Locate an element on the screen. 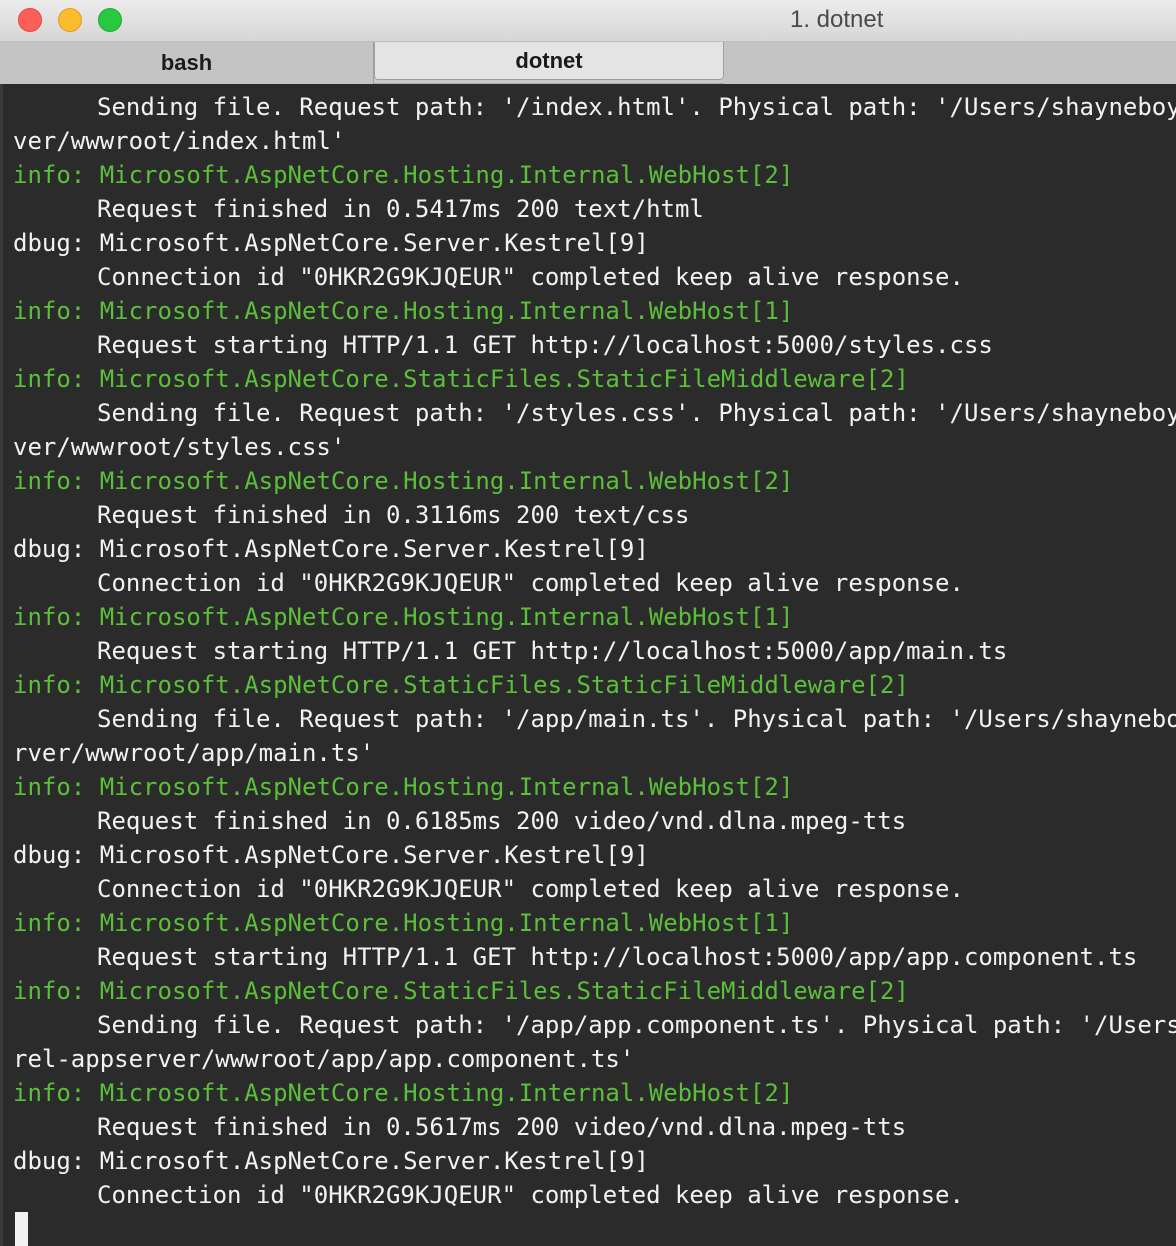 This screenshot has width=1176, height=1246. log-message: ver/wwwroot/styles.css' is located at coordinates (179, 447).